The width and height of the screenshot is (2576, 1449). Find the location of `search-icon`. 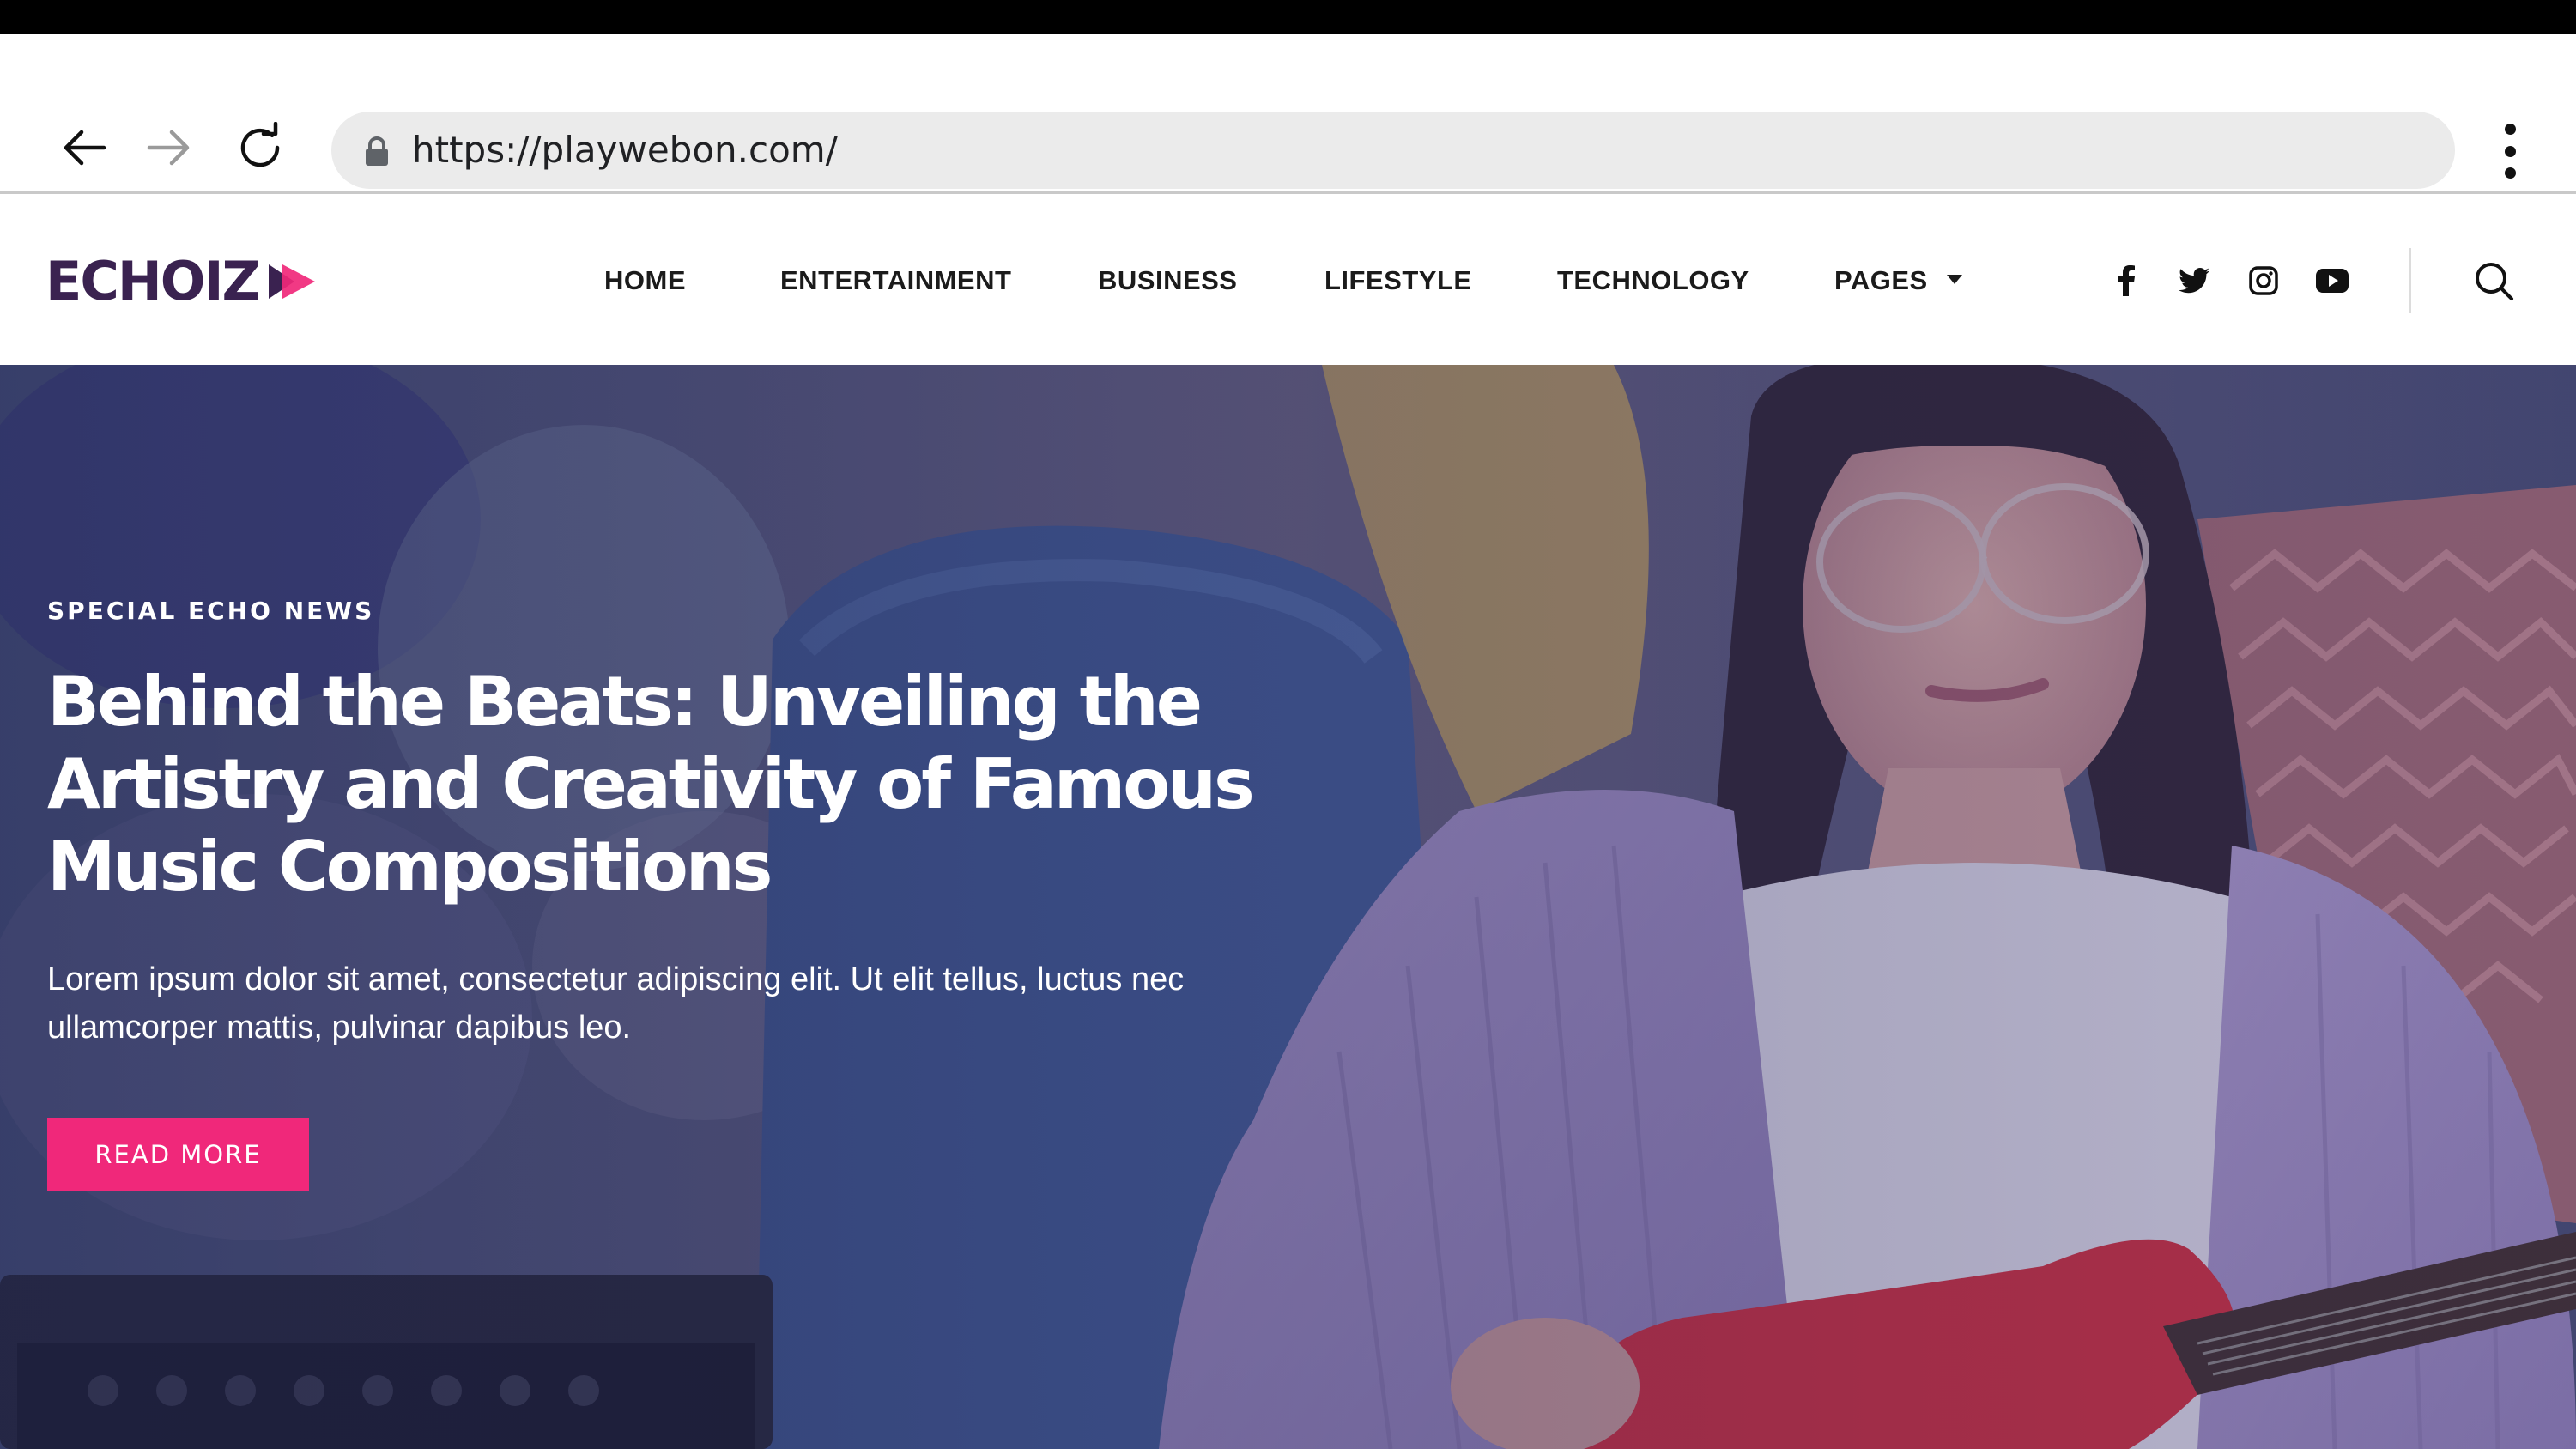

search-icon is located at coordinates (2494, 281).